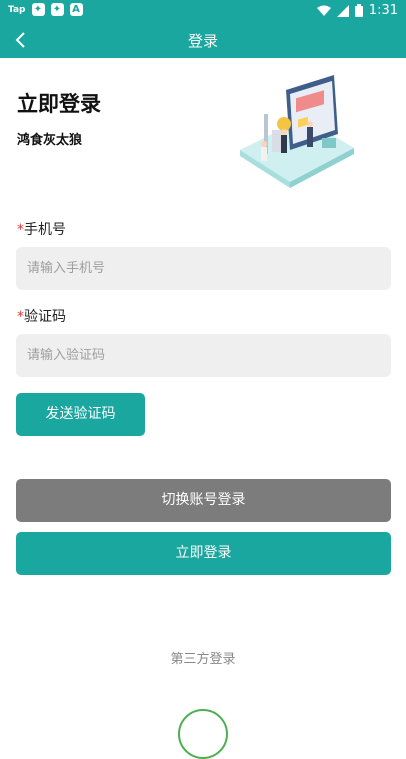 This screenshot has width=406, height=759. What do you see at coordinates (203, 553) in the screenshot?
I see `login-button: 立即登录` at bounding box center [203, 553].